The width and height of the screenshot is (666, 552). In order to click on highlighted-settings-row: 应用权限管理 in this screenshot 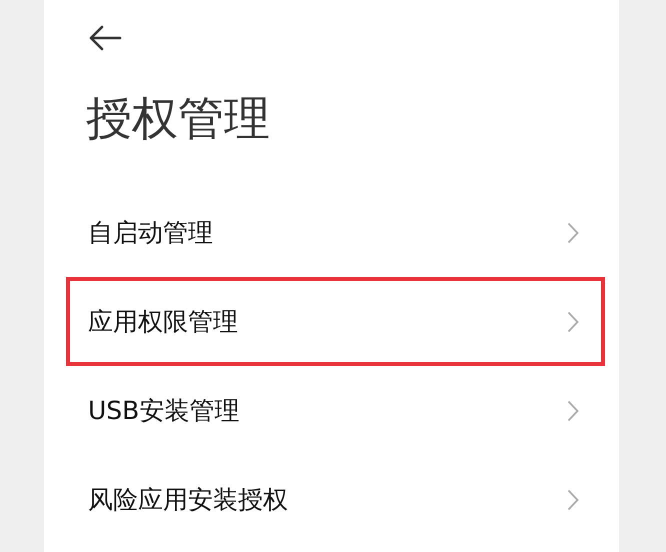, I will do `click(335, 321)`.